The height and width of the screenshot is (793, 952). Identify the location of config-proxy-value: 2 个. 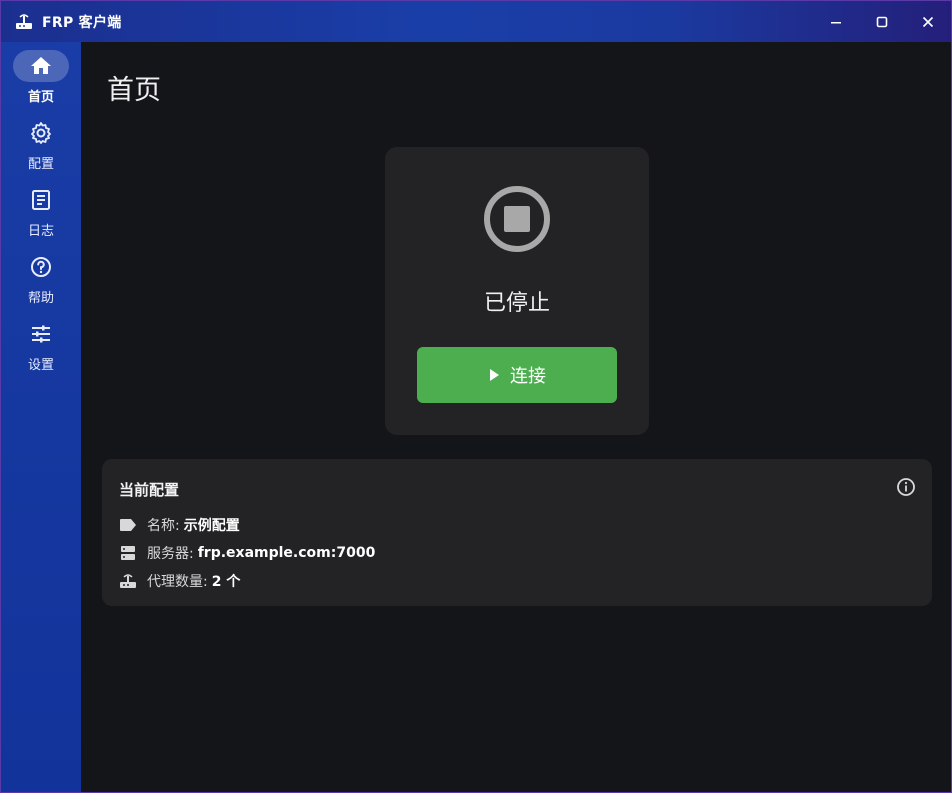
(226, 582).